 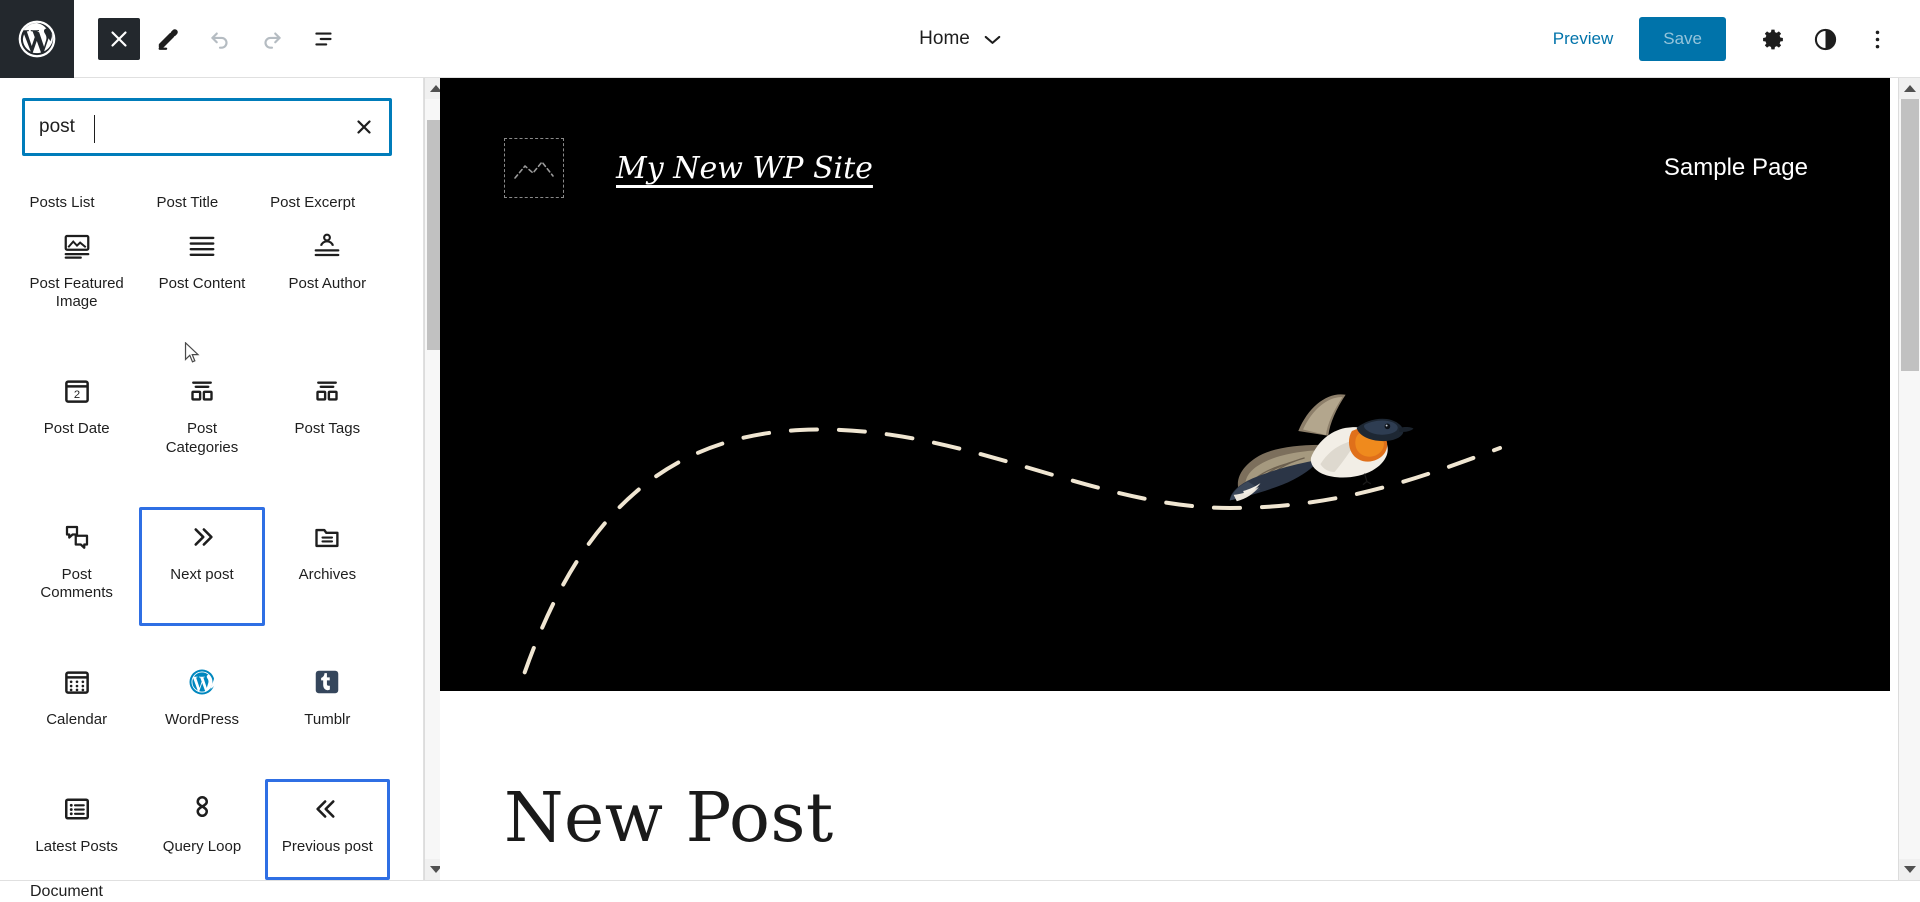 I want to click on block-post-author: Post Author, so click(x=327, y=275).